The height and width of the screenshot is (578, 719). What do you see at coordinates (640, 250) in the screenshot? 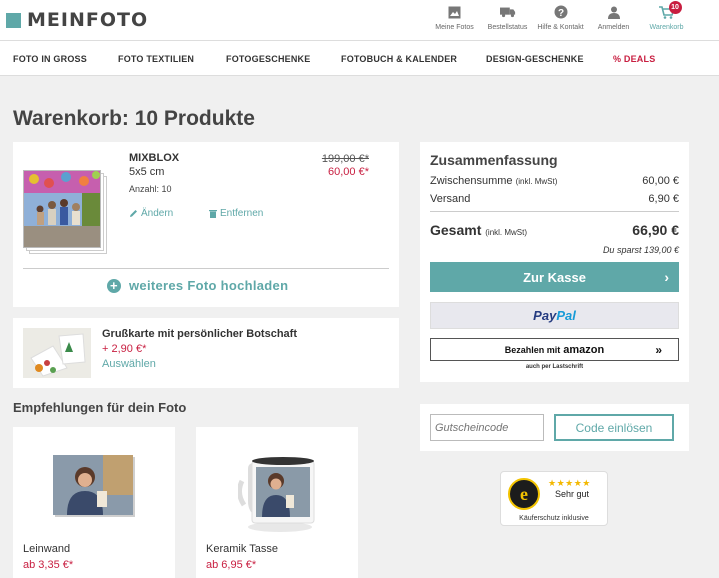
I see `savings-note: Du sparst 139,00 €` at bounding box center [640, 250].